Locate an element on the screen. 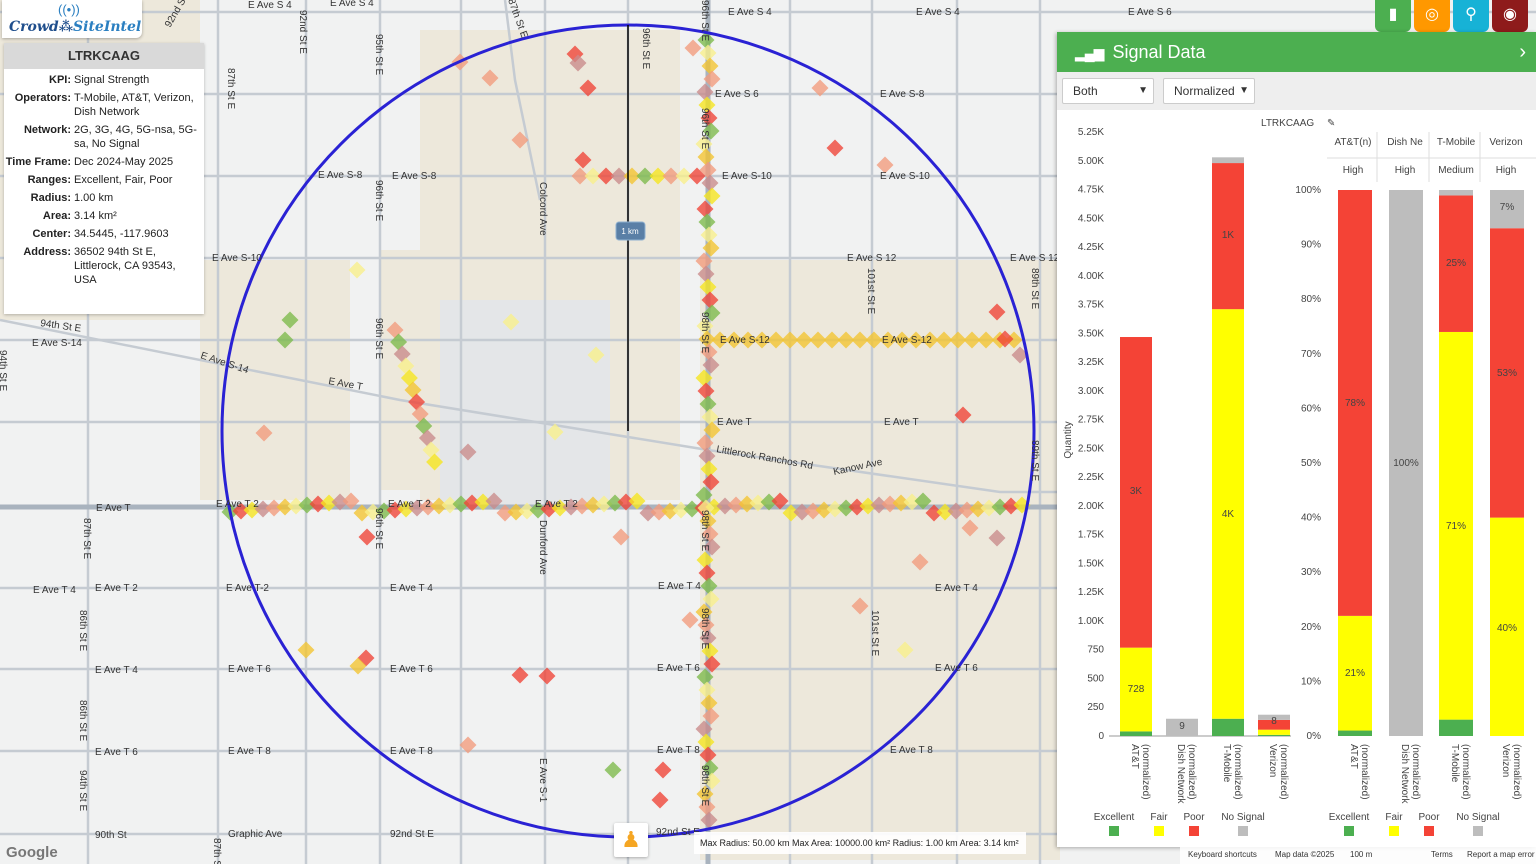 The height and width of the screenshot is (864, 1536). info-value: Signal Strength is located at coordinates (112, 80).